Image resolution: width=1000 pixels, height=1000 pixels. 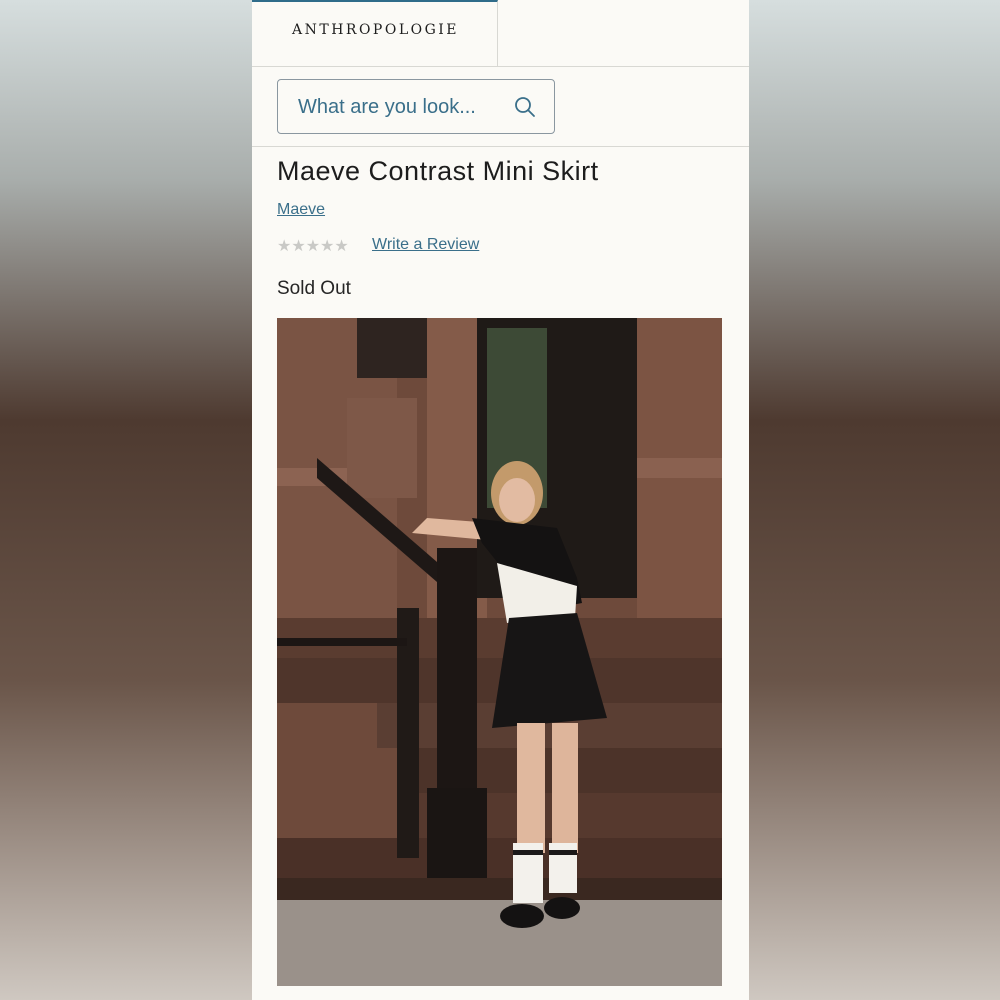 What do you see at coordinates (301, 210) in the screenshot?
I see `brand-link: Maeve` at bounding box center [301, 210].